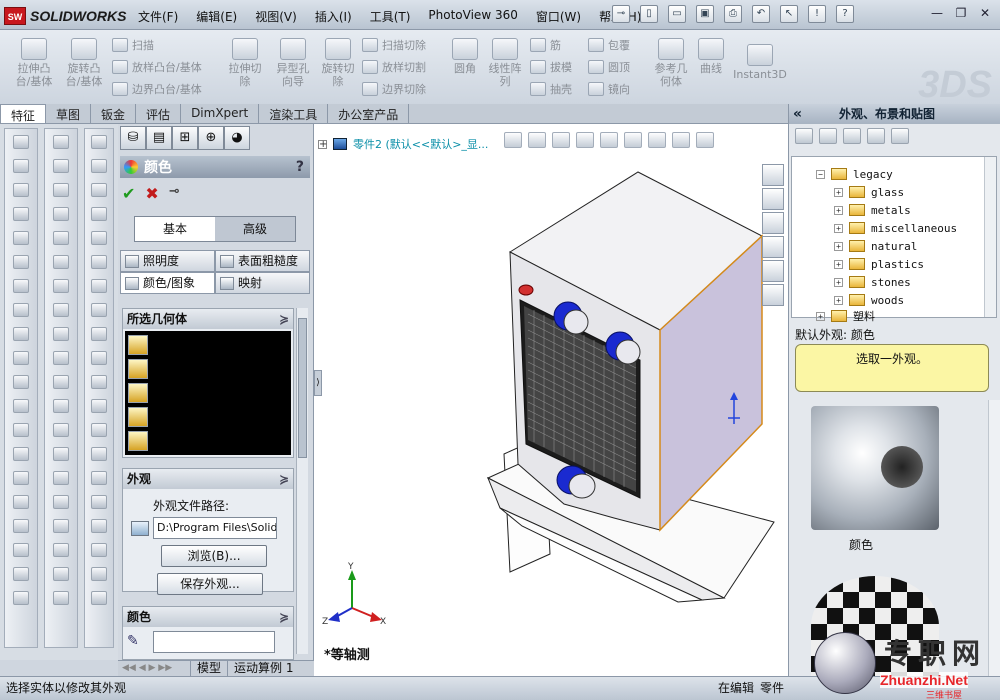  What do you see at coordinates (84, 63) in the screenshot?
I see `revolve-boss-button: 旋转凸 台/基体` at bounding box center [84, 63].